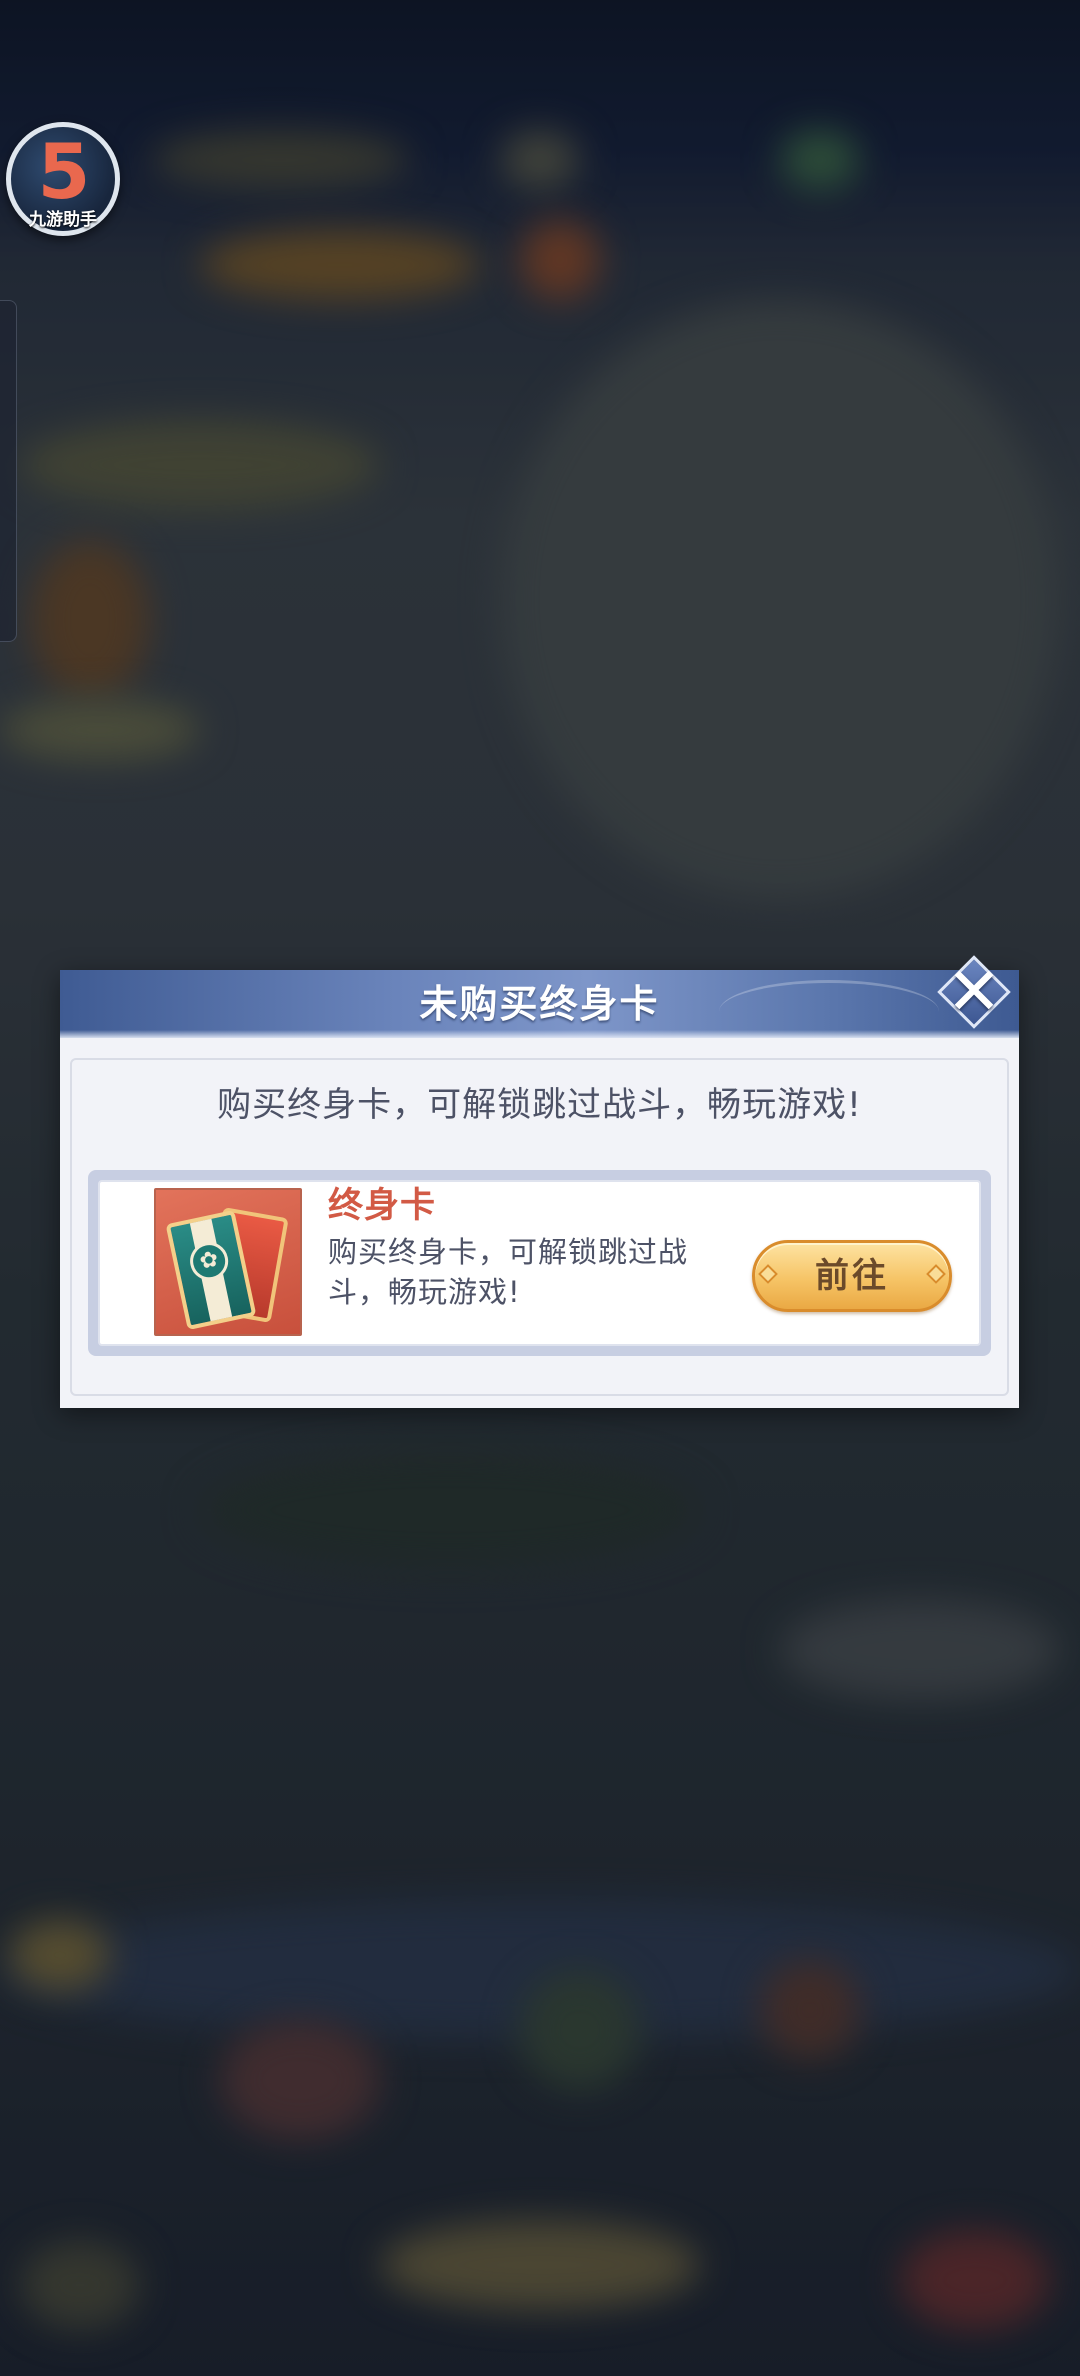 The height and width of the screenshot is (2376, 1080). I want to click on assistant-logo-icon: 5, so click(64, 171).